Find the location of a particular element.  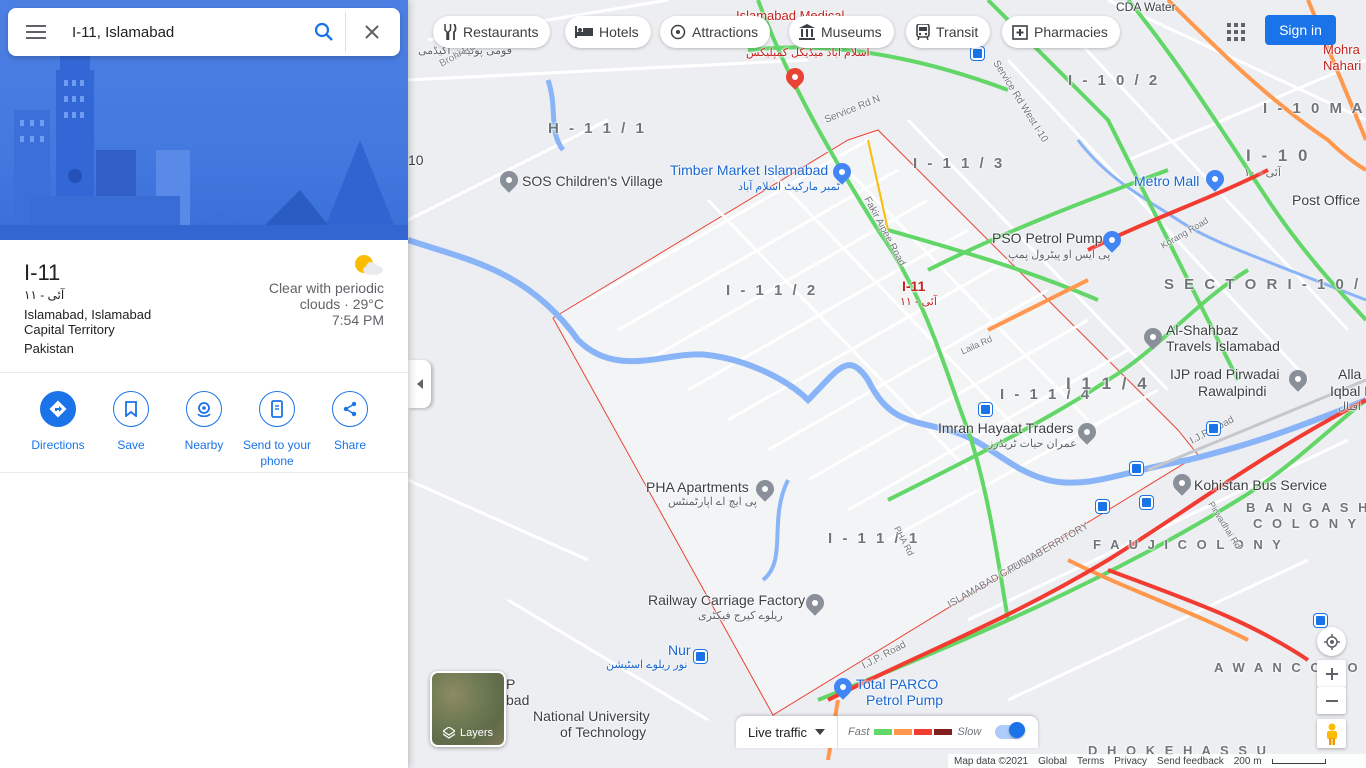

chip-hotels: Hotels is located at coordinates (608, 32).